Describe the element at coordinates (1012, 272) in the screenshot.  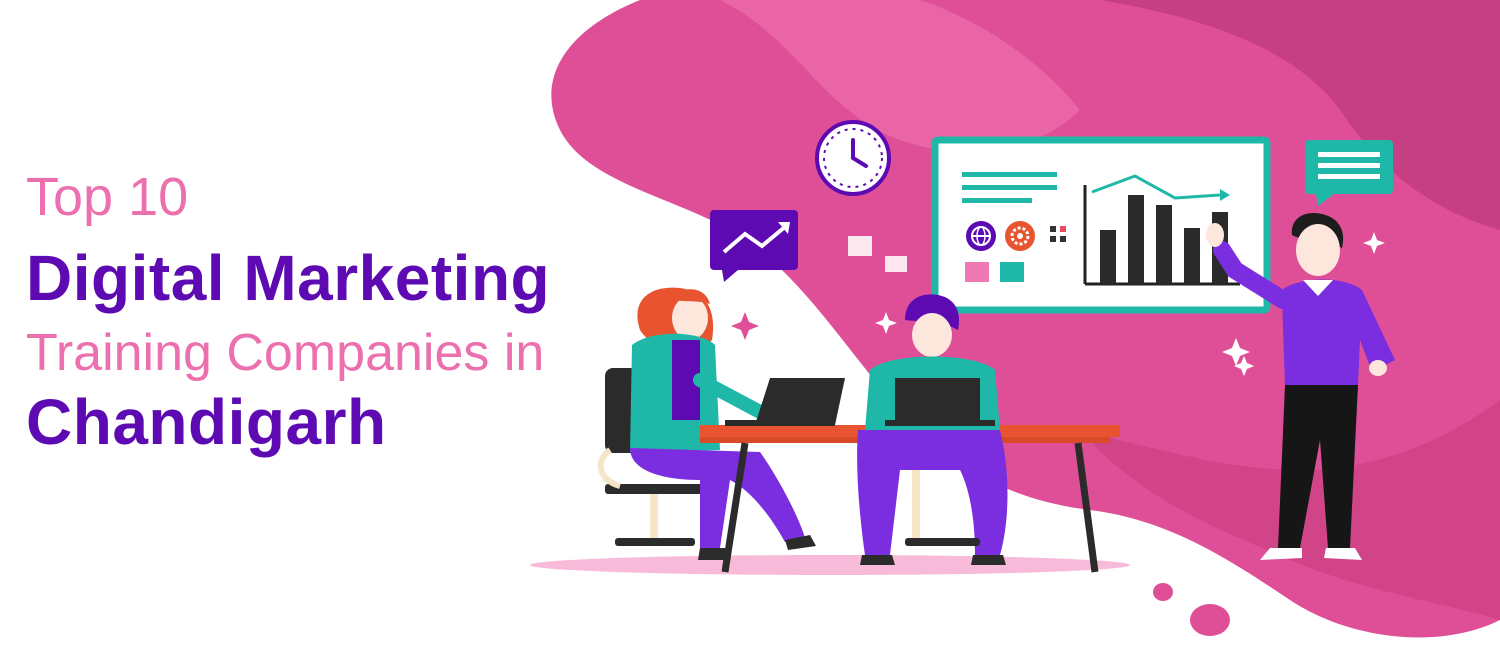
I see `teal-note` at that location.